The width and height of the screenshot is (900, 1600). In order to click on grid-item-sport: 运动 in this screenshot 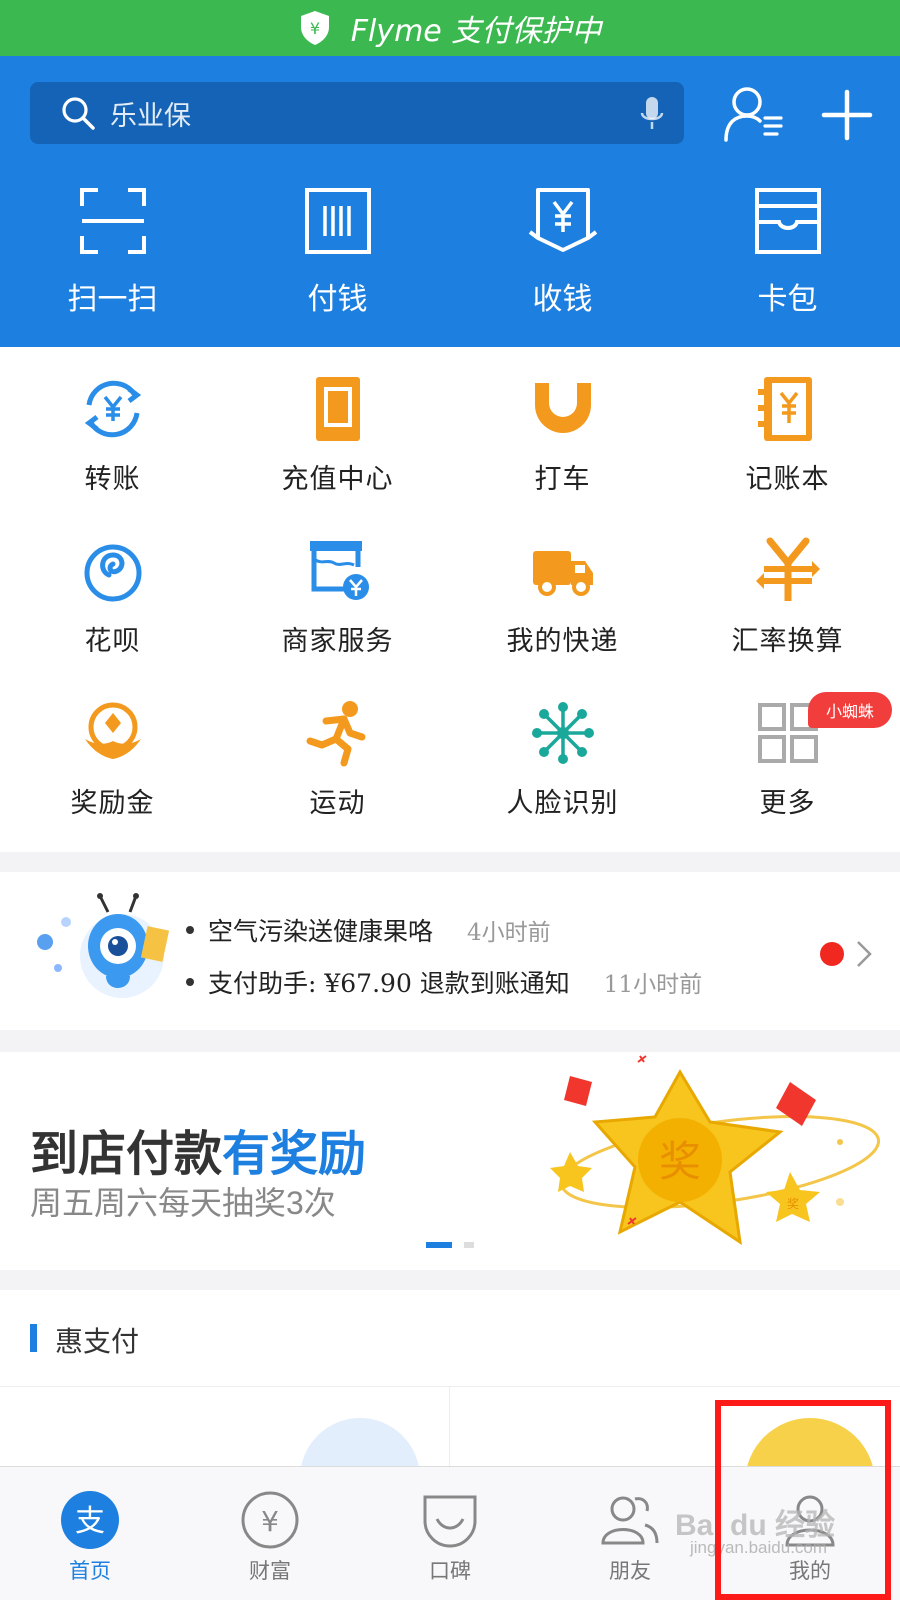, I will do `click(337, 753)`.